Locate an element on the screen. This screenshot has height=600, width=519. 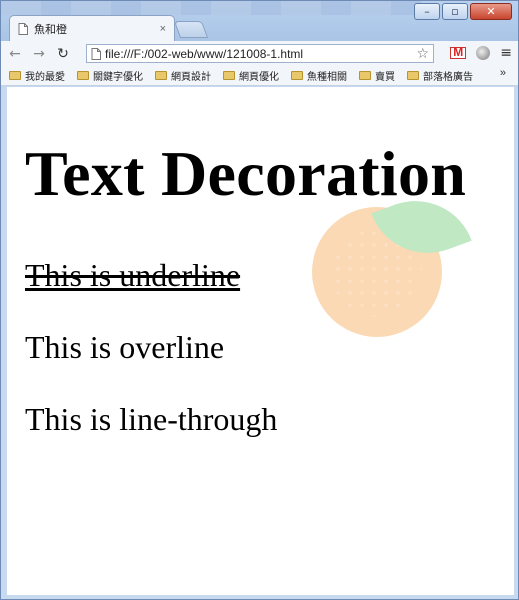
tab-title: 魚和橙 is located at coordinates (50, 30).